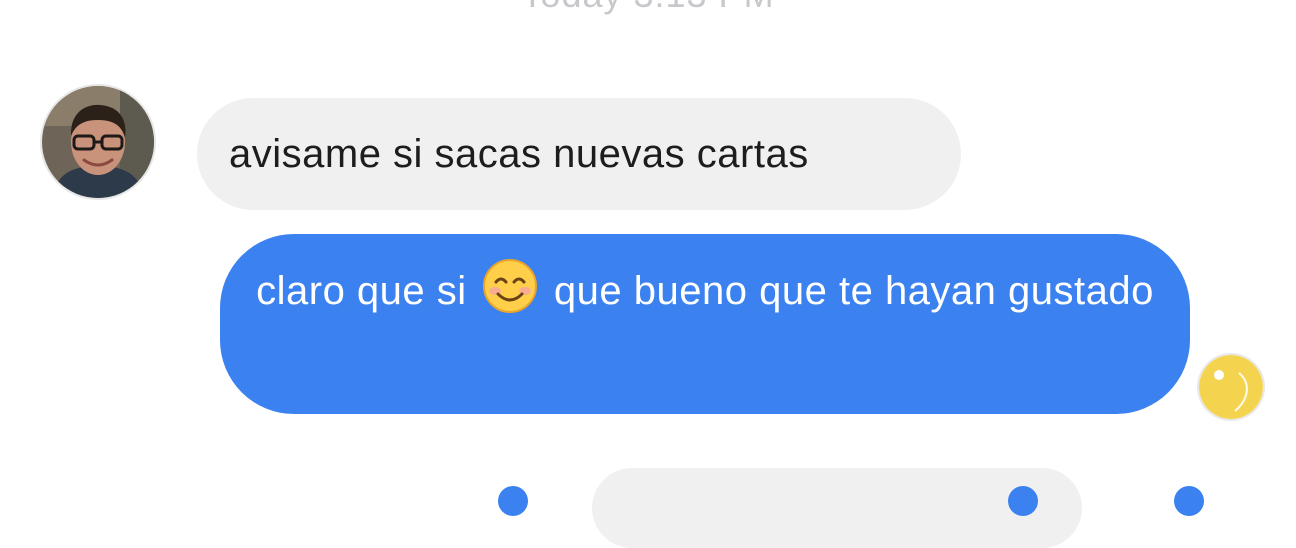 The width and height of the screenshot is (1296, 548). What do you see at coordinates (648, 8) in the screenshot?
I see `conversation-timestamp: Today 3:13 PM` at bounding box center [648, 8].